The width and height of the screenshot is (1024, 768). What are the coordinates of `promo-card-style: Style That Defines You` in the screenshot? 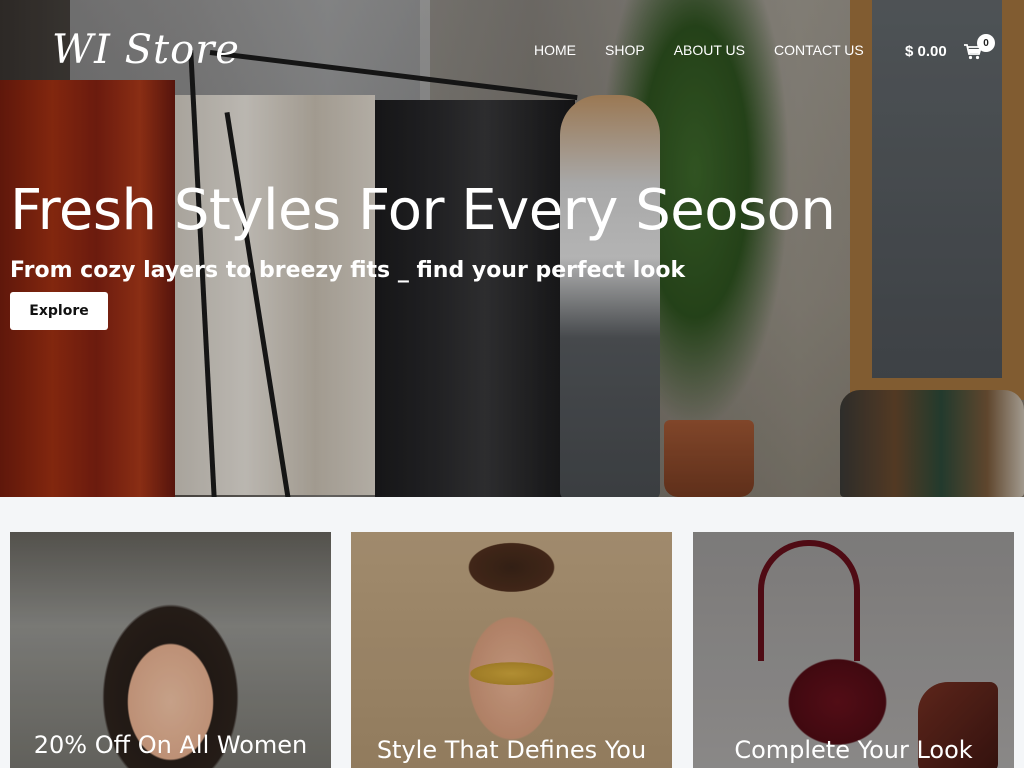 It's located at (511, 650).